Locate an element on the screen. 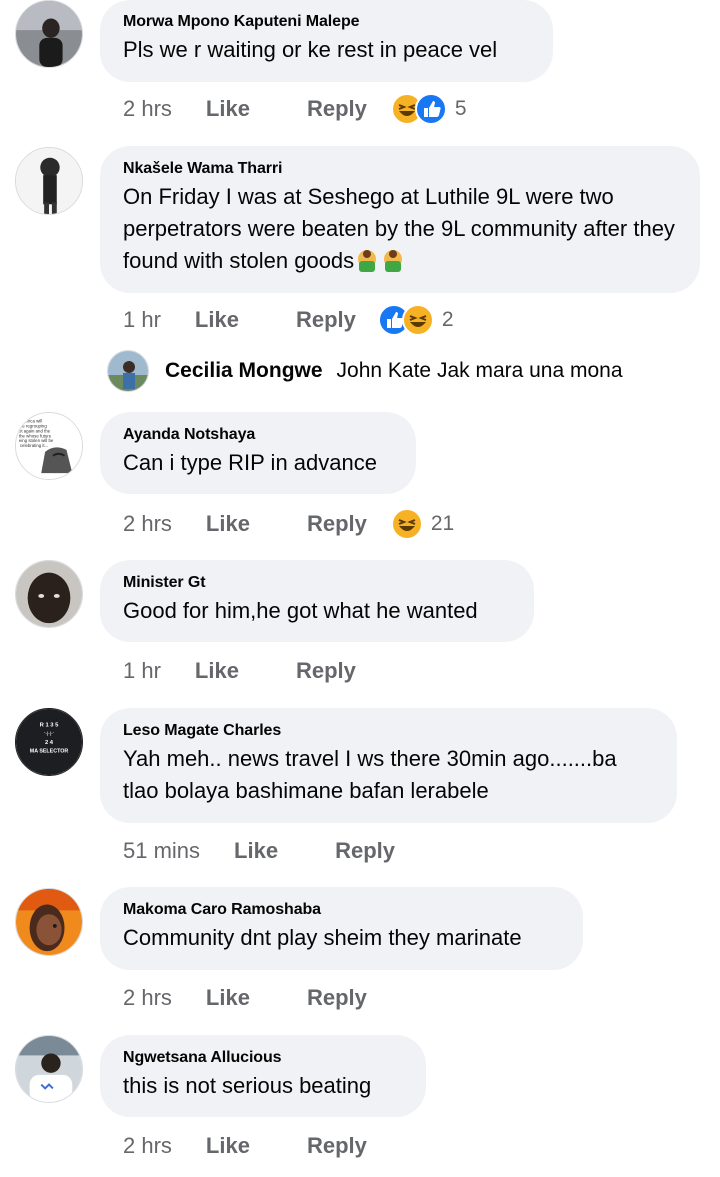 The image size is (720, 1177). reaction-count: 5 is located at coordinates (460, 108).